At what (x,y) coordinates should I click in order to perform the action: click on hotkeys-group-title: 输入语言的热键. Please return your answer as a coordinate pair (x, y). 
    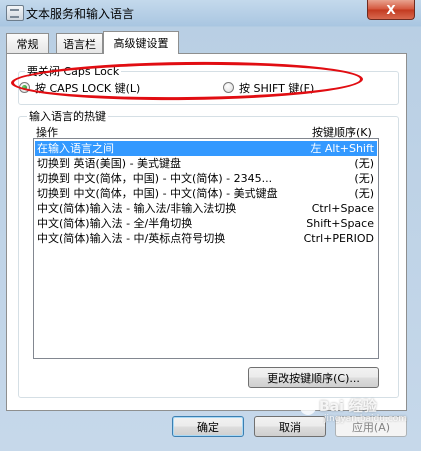
    Looking at the image, I should click on (67, 116).